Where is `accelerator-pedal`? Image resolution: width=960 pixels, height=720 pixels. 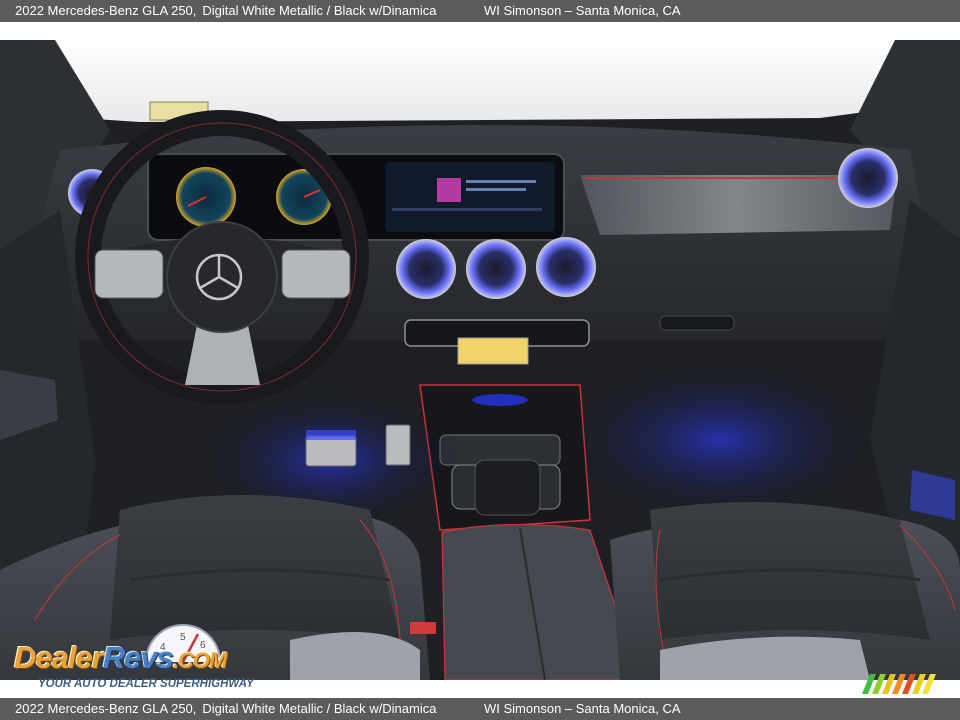 accelerator-pedal is located at coordinates (398, 445).